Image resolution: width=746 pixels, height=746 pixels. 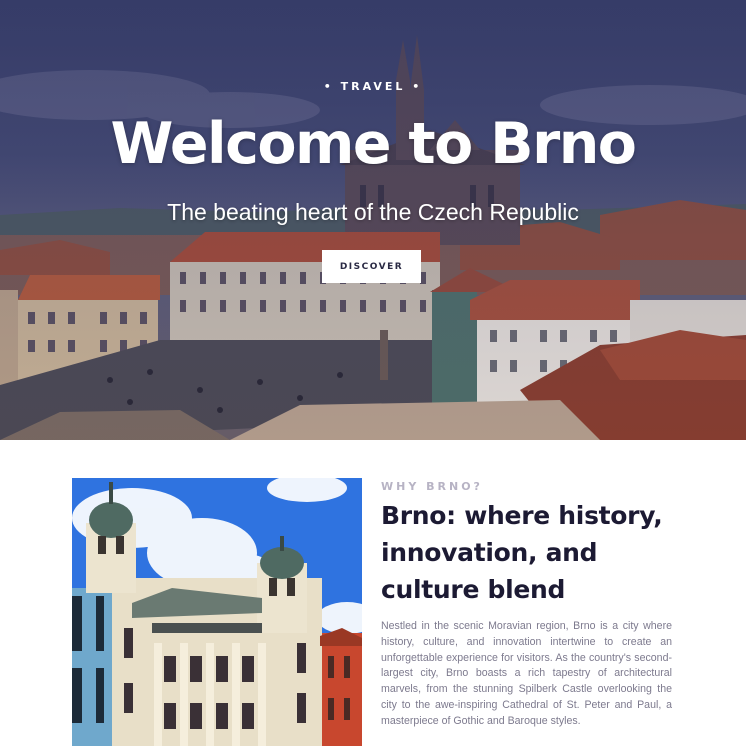 I want to click on discover-button: DISCOVER, so click(x=371, y=266).